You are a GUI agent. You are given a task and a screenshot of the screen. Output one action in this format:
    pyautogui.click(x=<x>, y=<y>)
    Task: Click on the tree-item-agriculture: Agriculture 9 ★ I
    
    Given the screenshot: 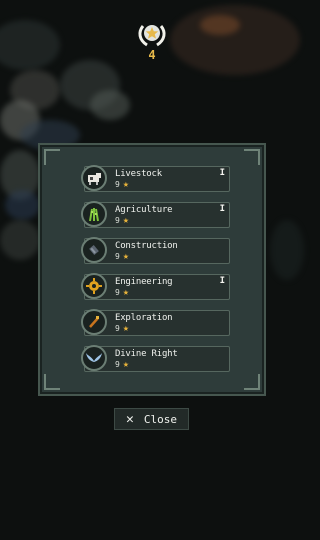 What is the action you would take?
    pyautogui.click(x=155, y=214)
    